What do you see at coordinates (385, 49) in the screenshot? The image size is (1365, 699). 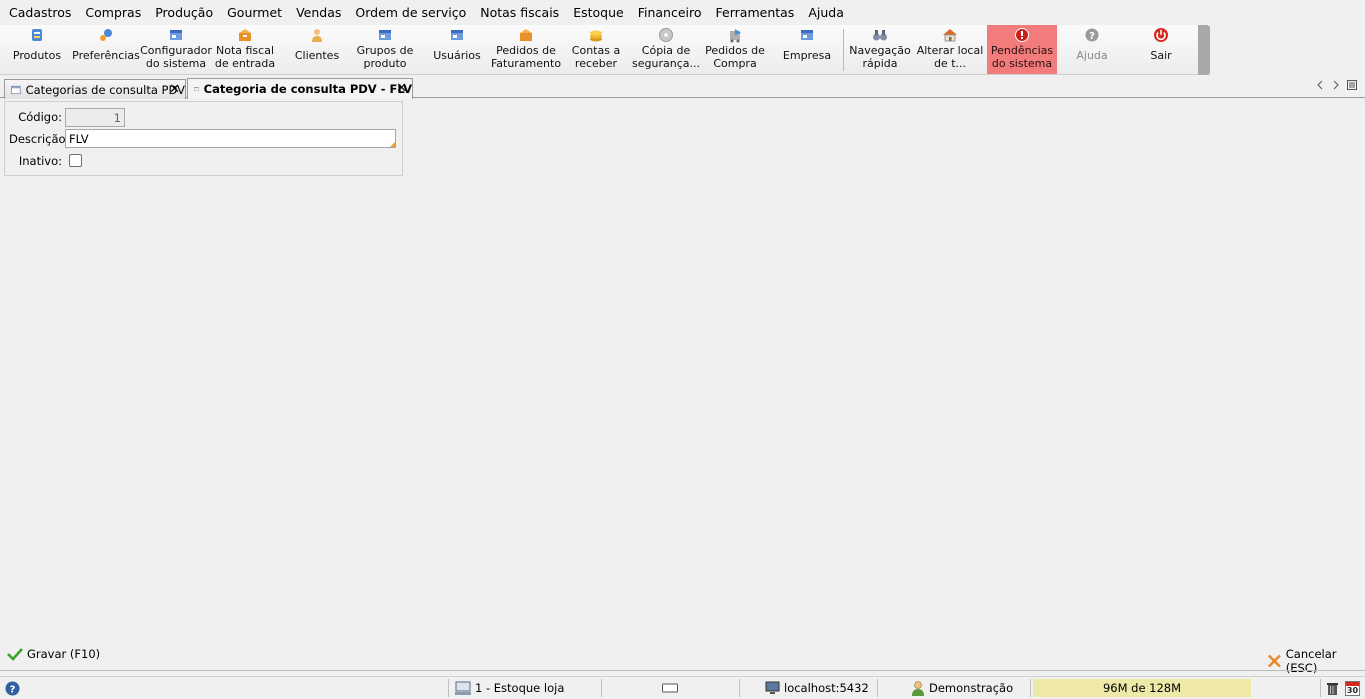 I see `grupos-produto-button: Grupos de produto` at bounding box center [385, 49].